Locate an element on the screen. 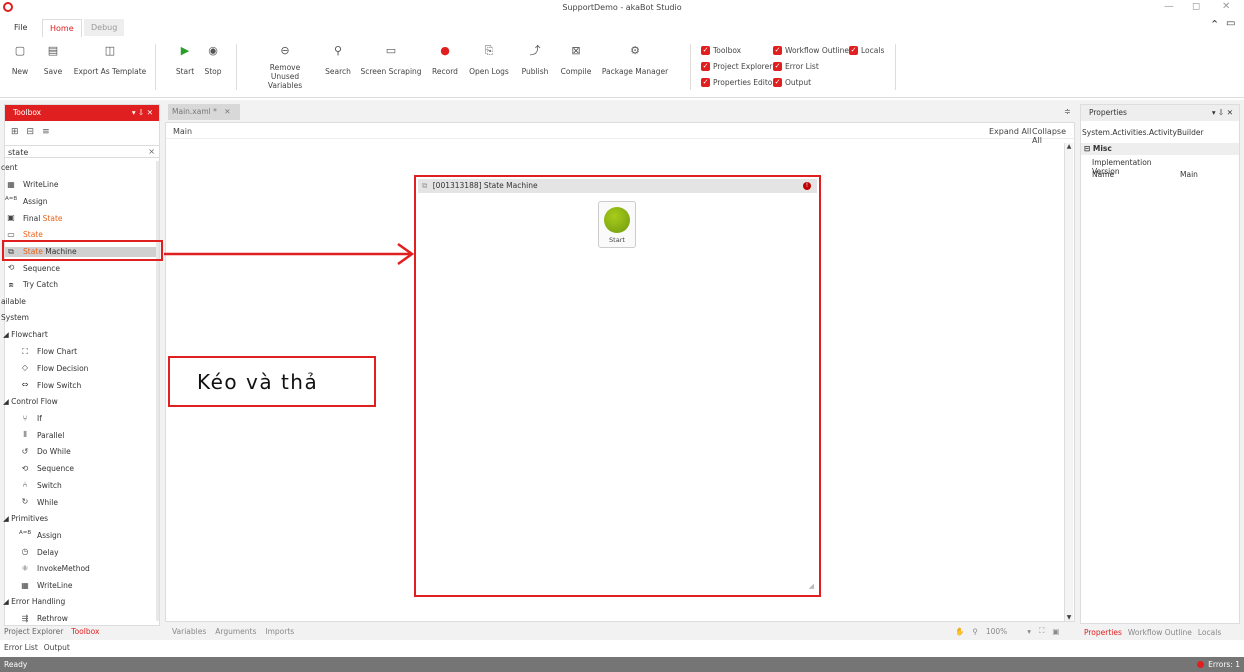 This screenshot has height=672, width=1244. property-row: Name Main is located at coordinates (1165, 176).